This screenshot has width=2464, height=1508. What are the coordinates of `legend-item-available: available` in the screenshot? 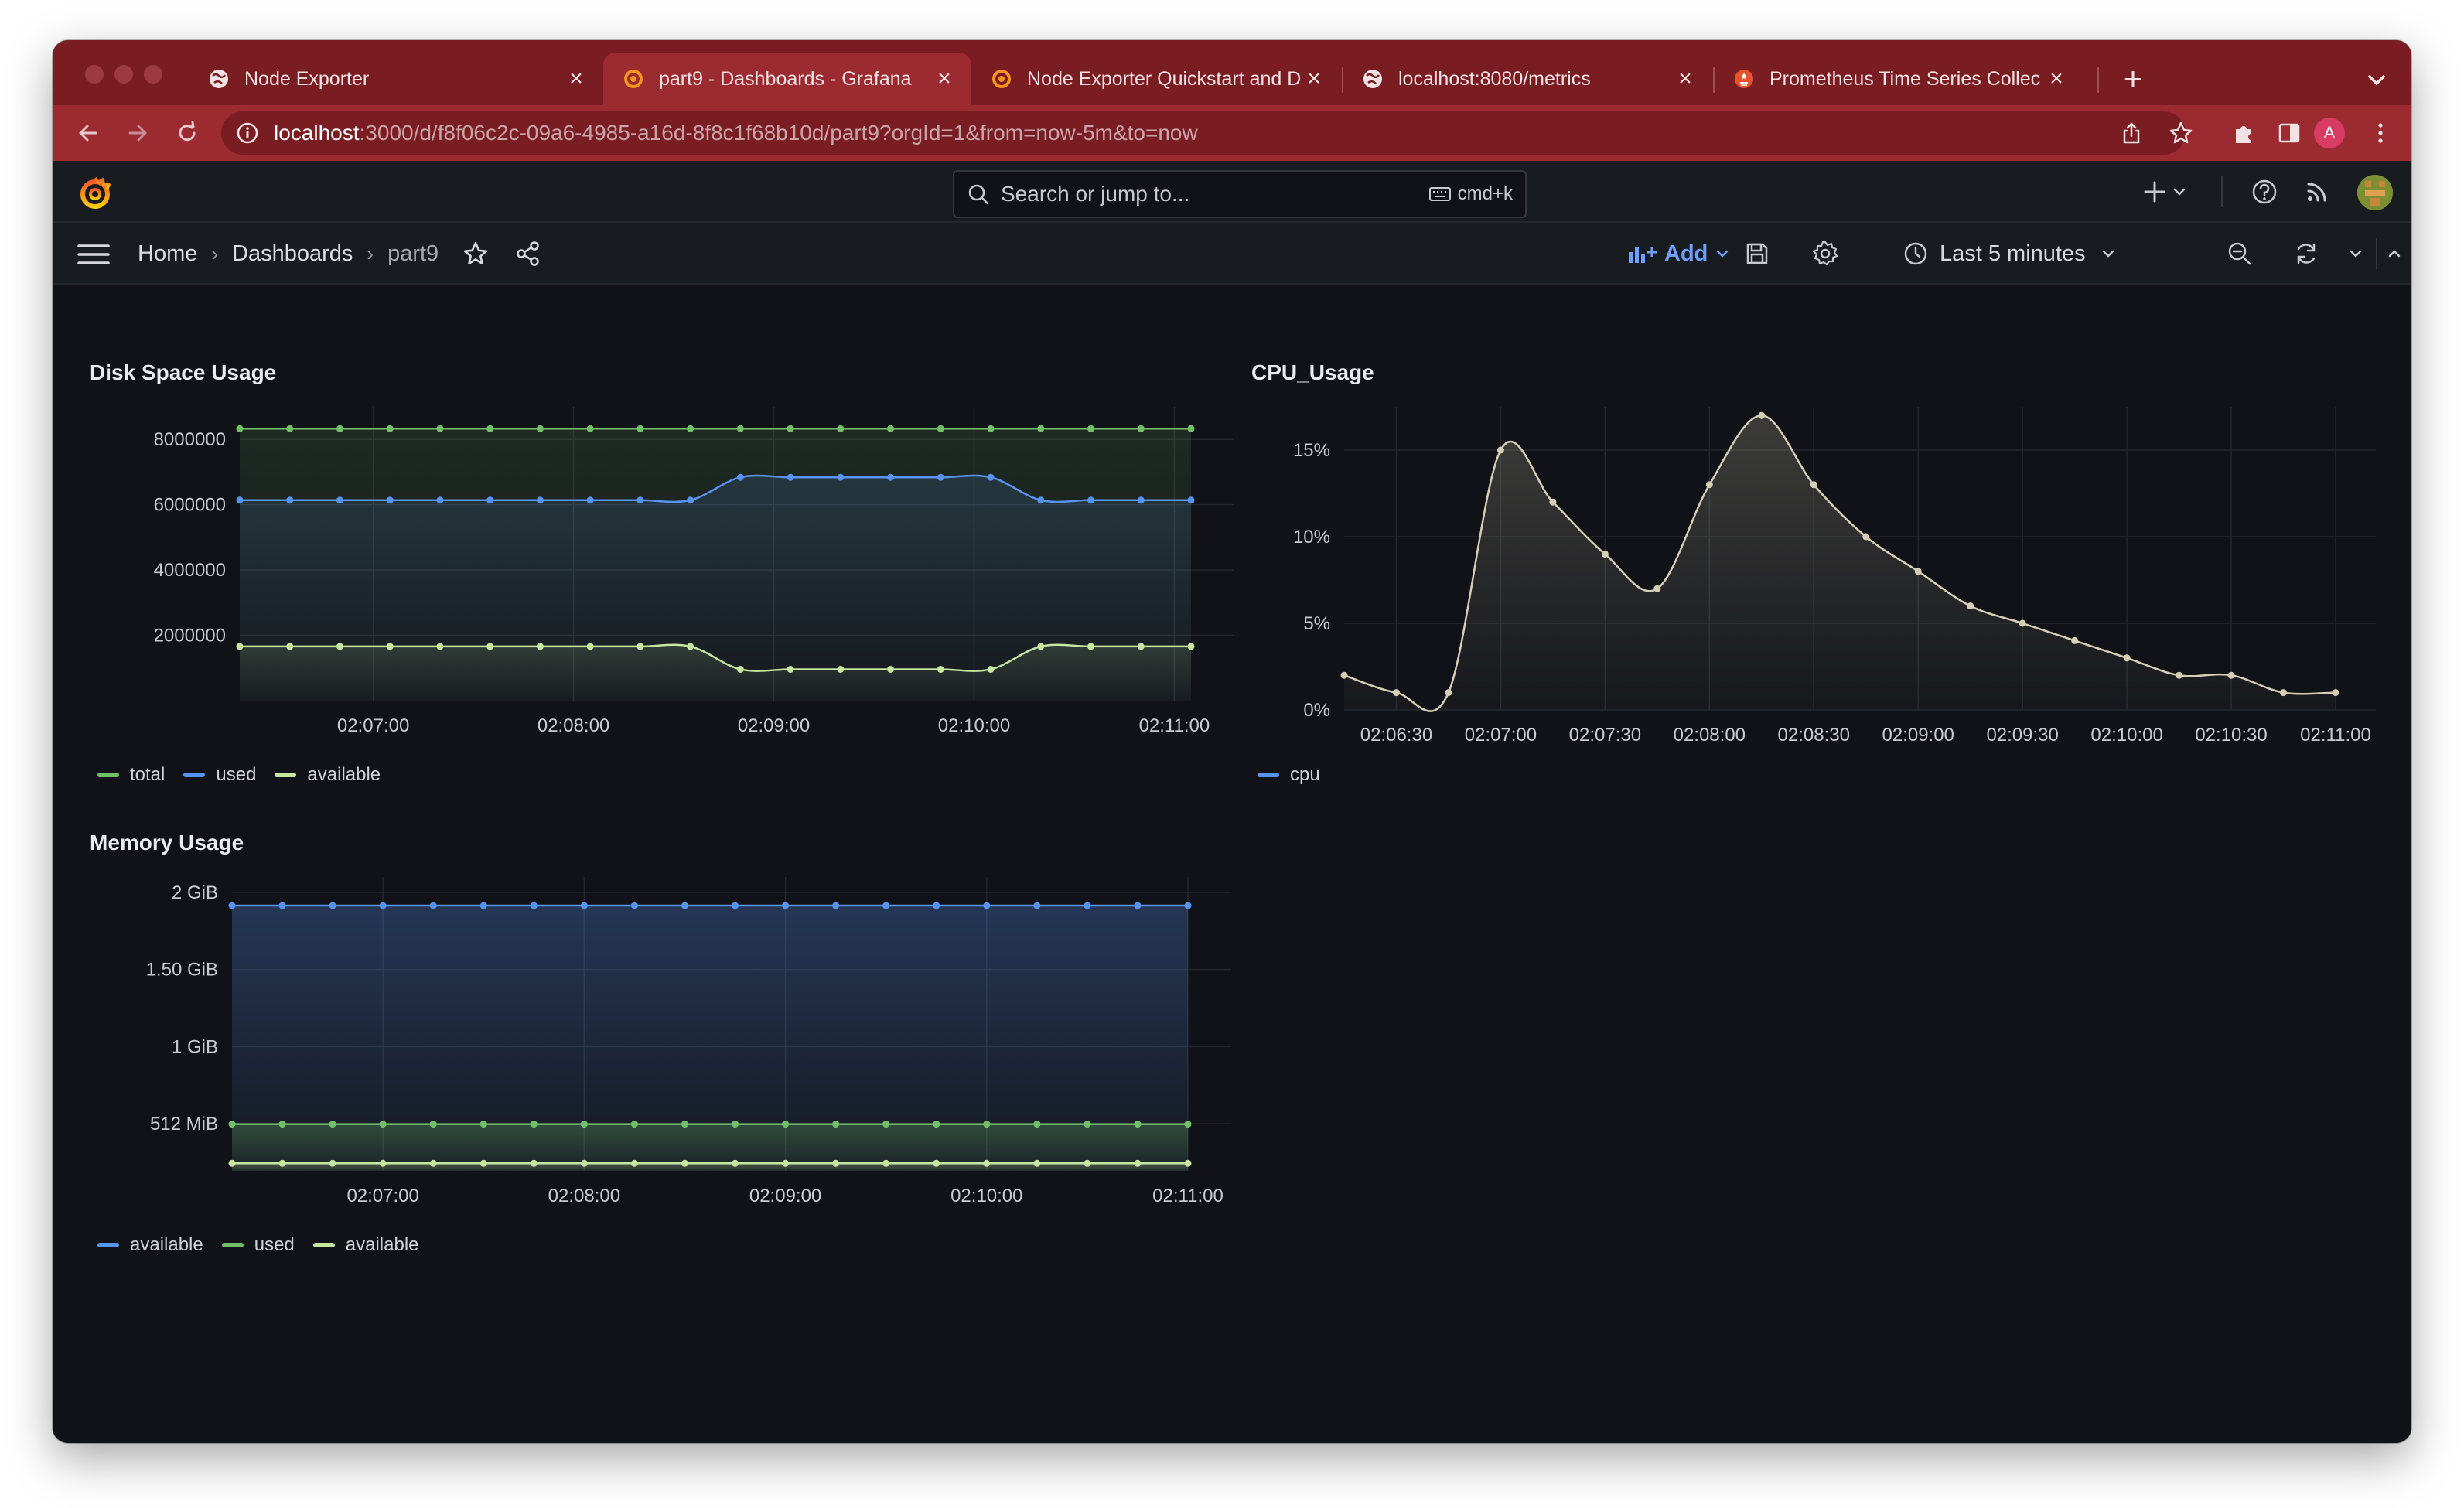 It's located at (365, 1245).